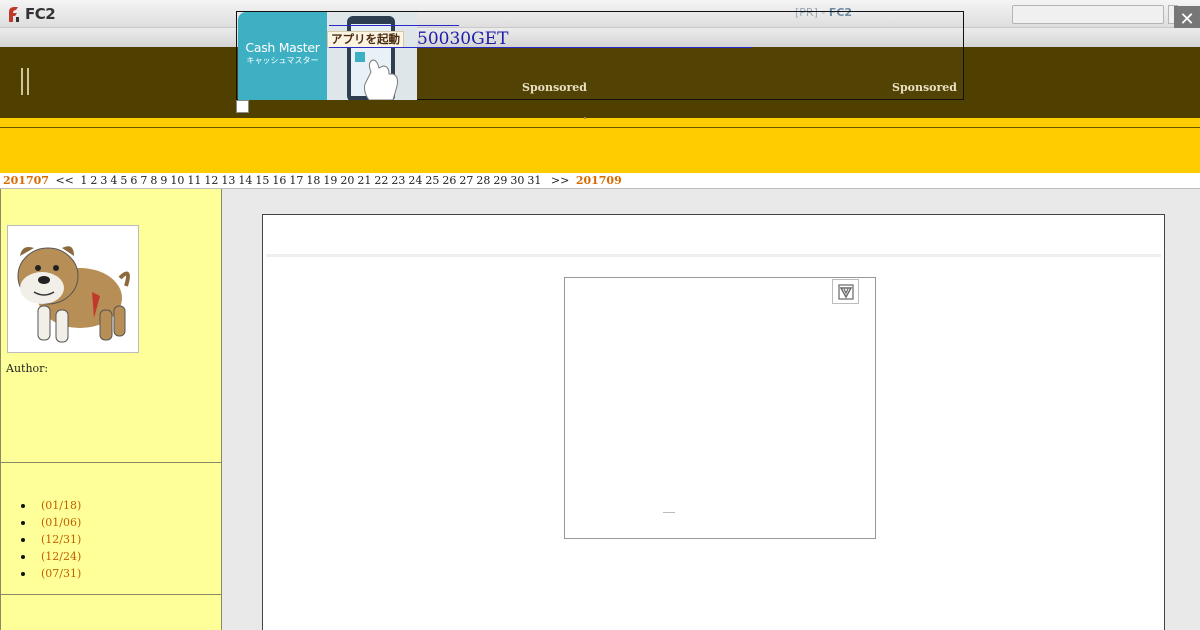  Describe the element at coordinates (27, 368) in the screenshot. I see `author-label: Author:` at that location.